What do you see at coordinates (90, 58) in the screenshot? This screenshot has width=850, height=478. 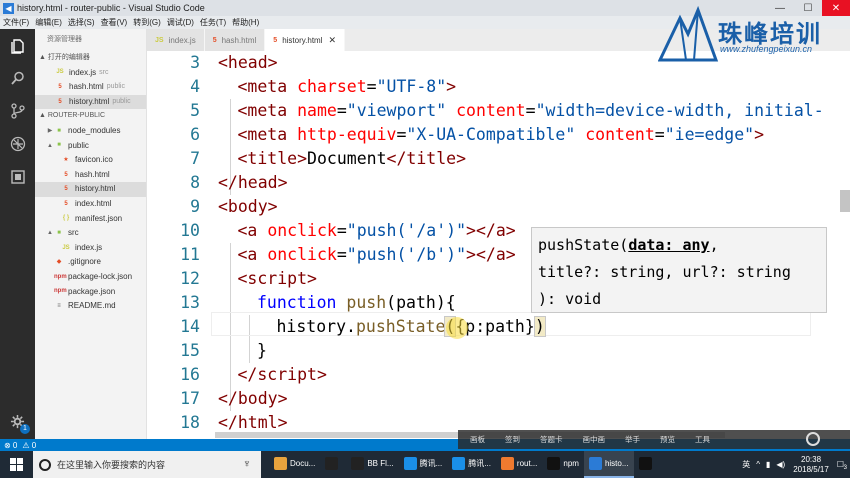 I see `open-editors-header: ▲ 打开的编辑器` at bounding box center [90, 58].